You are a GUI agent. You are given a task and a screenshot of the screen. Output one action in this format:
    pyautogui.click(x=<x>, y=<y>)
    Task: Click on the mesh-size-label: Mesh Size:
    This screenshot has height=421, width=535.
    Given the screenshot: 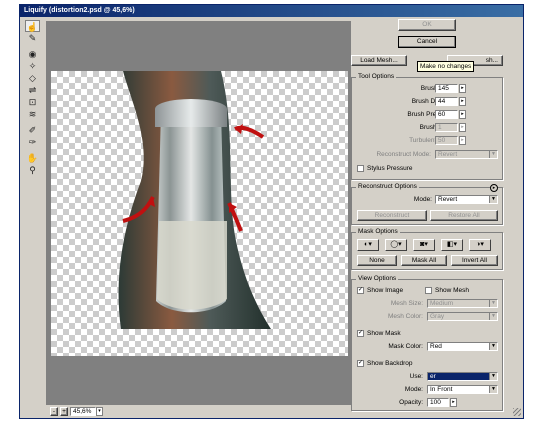 What is the action you would take?
    pyautogui.click(x=406, y=303)
    